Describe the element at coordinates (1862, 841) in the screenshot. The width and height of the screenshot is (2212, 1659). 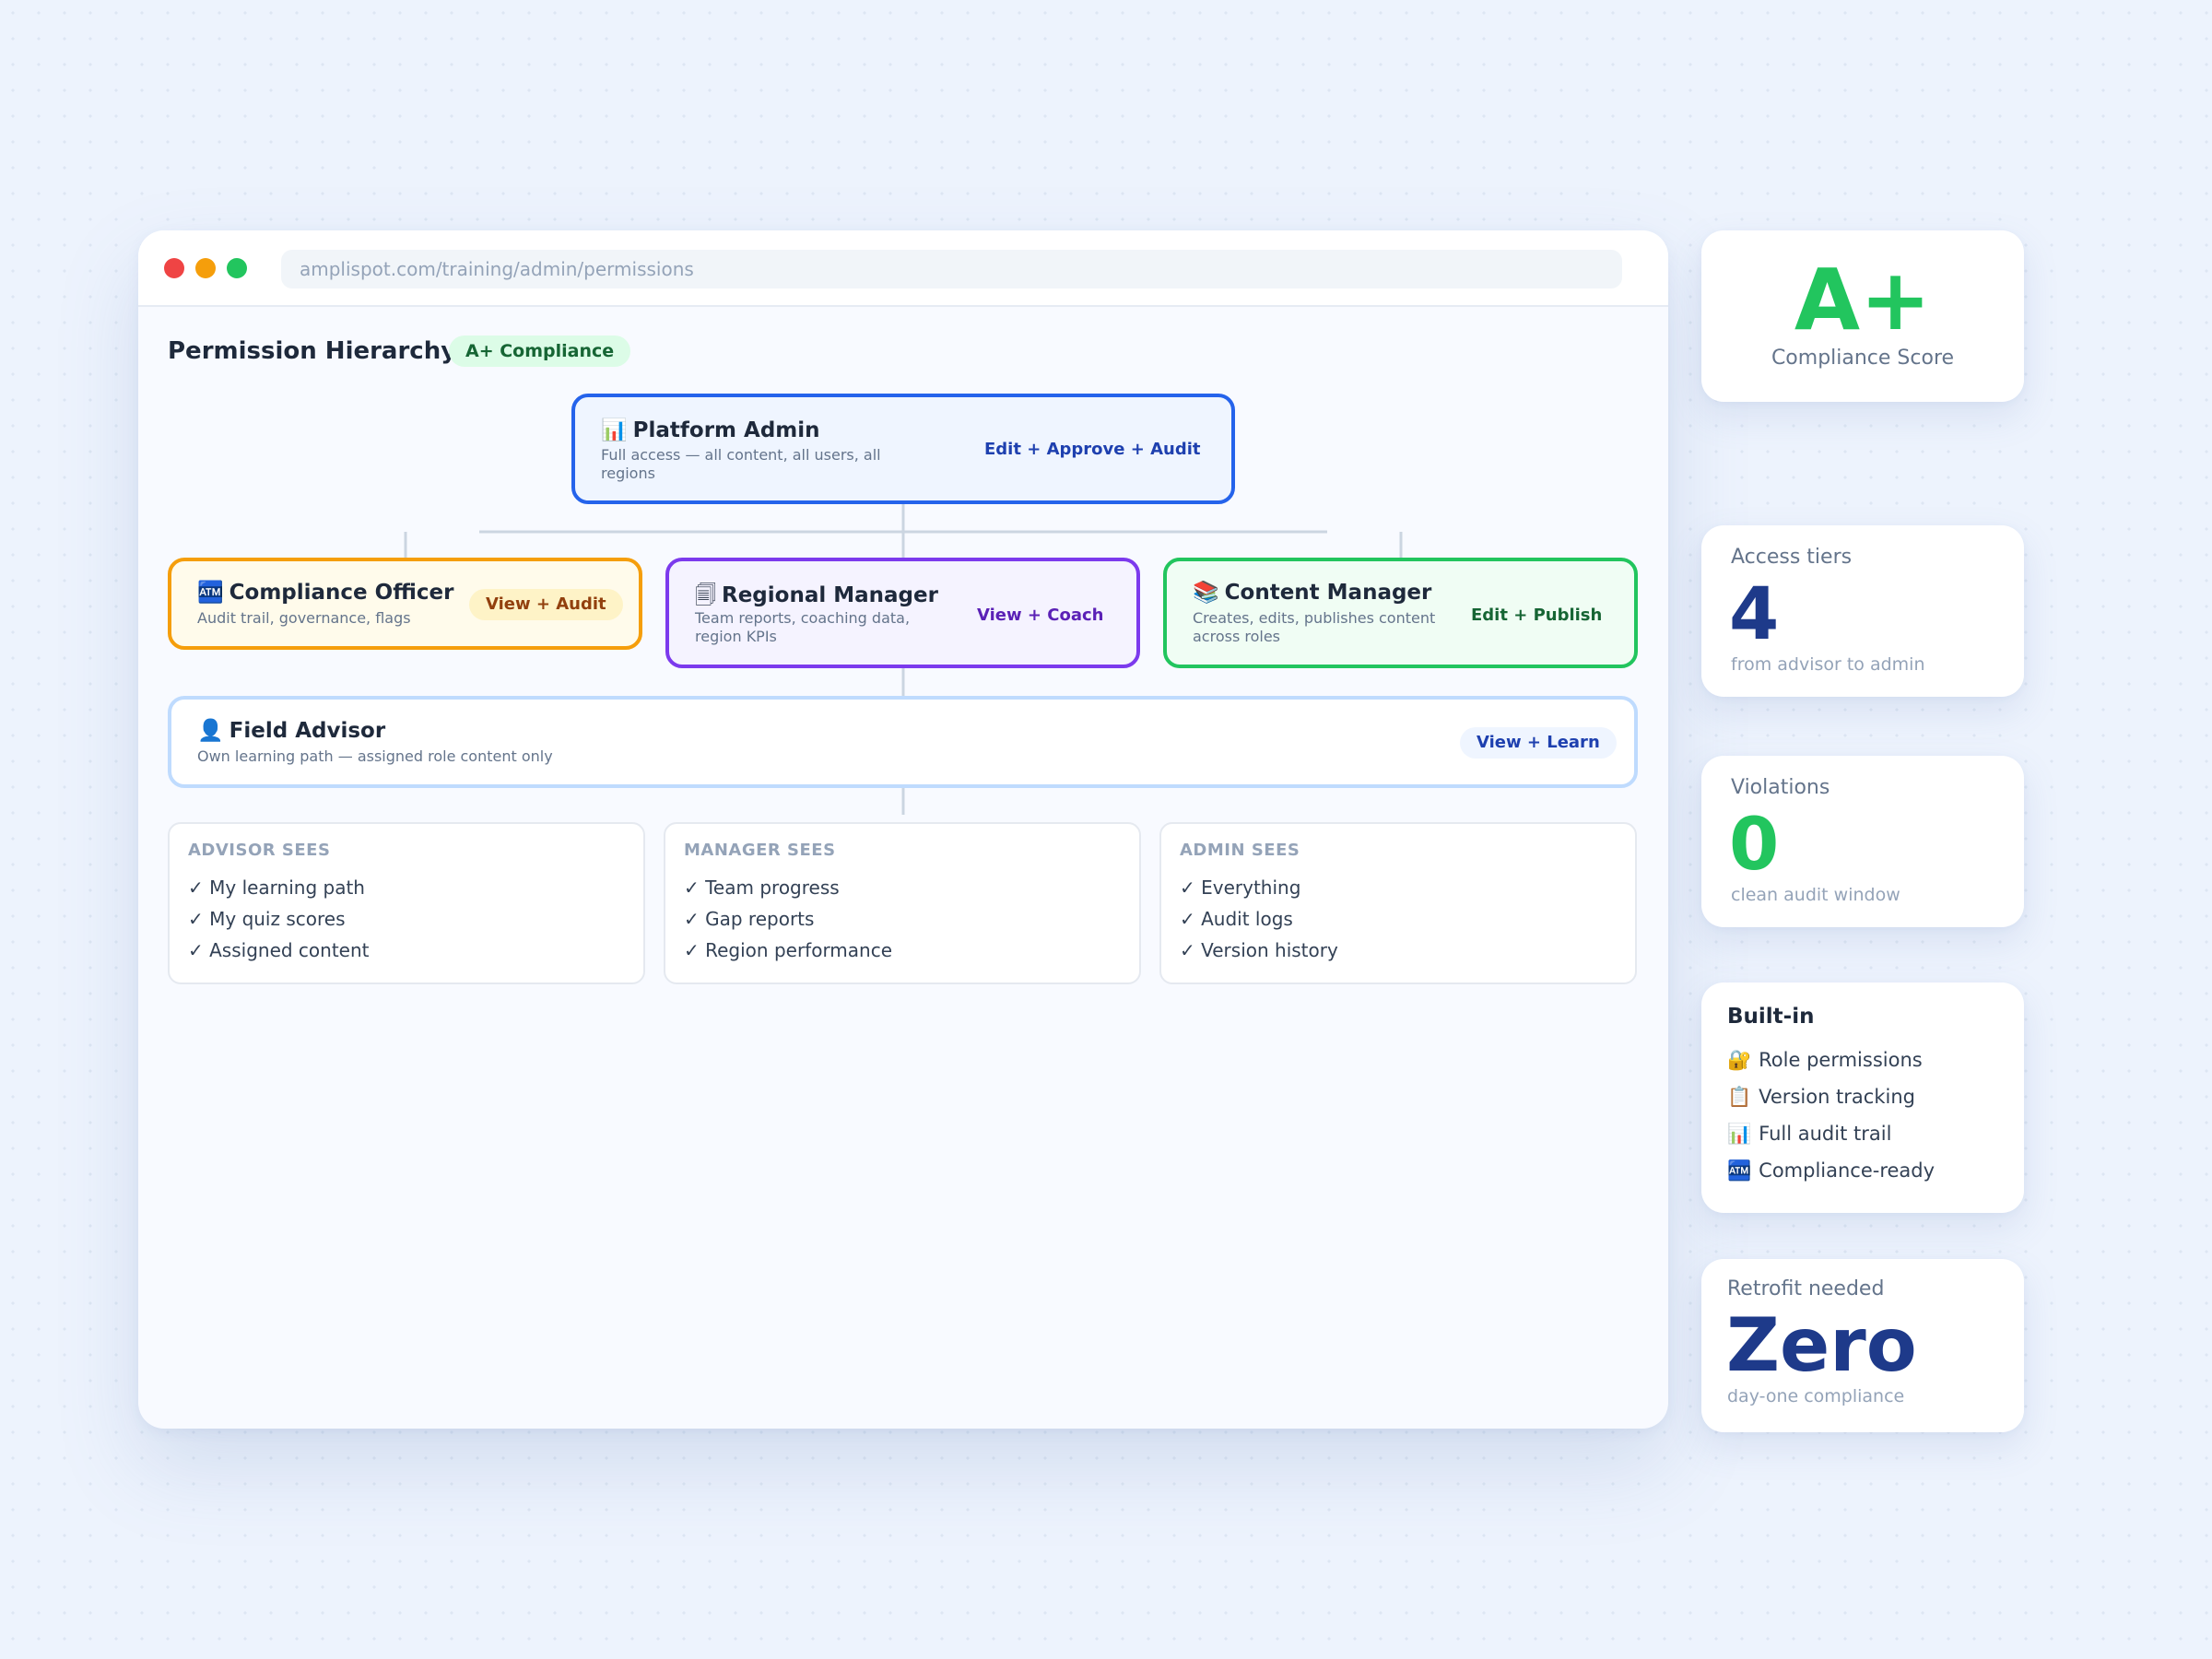
I see `violations-card: Violations 0 clean audit window` at that location.